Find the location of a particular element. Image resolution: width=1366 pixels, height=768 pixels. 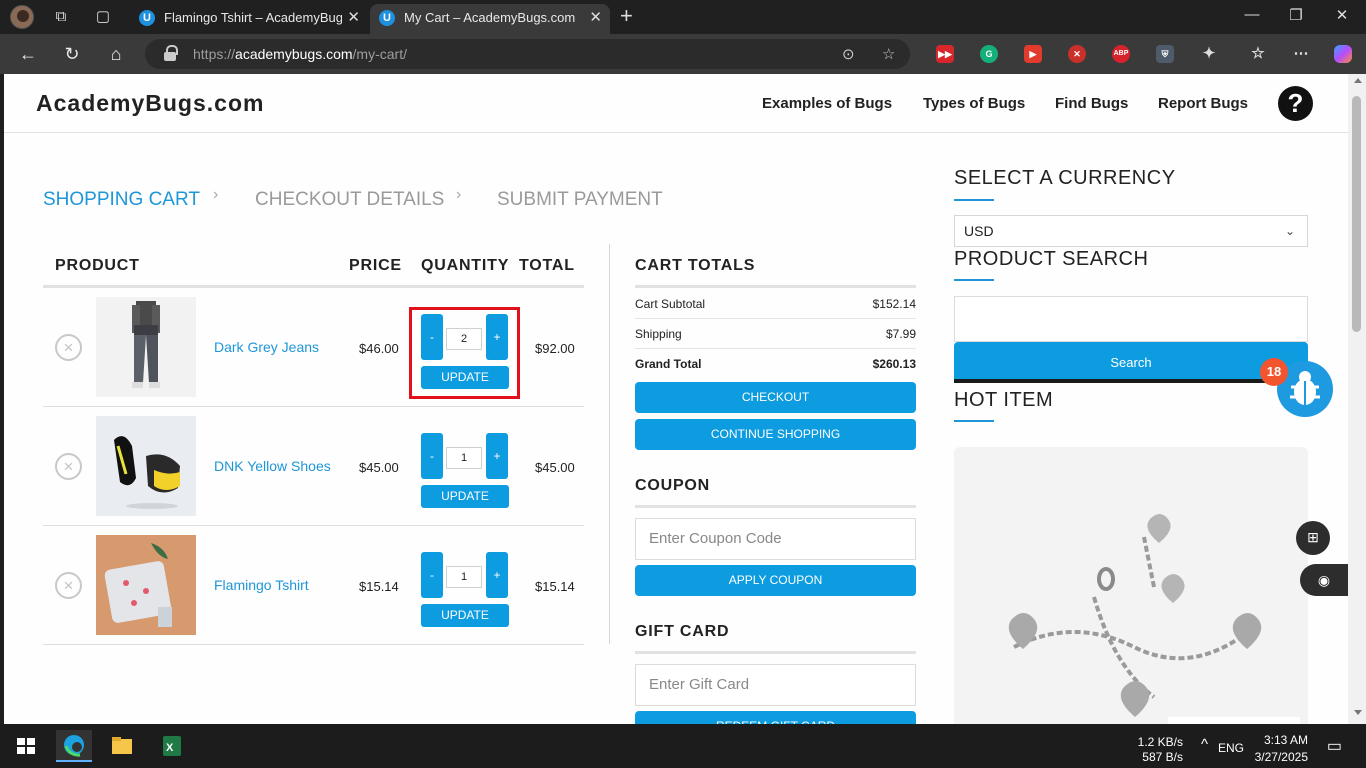

minimize-icon: — is located at coordinates (1252, 14).